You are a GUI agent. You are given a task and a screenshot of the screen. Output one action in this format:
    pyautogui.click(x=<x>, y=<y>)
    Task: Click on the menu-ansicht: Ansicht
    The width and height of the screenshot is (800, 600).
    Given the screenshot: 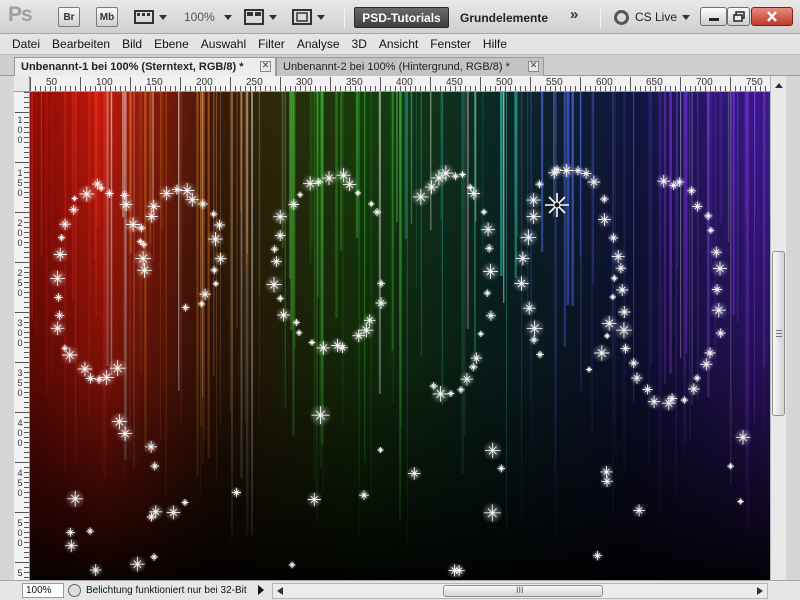 What is the action you would take?
    pyautogui.click(x=398, y=44)
    